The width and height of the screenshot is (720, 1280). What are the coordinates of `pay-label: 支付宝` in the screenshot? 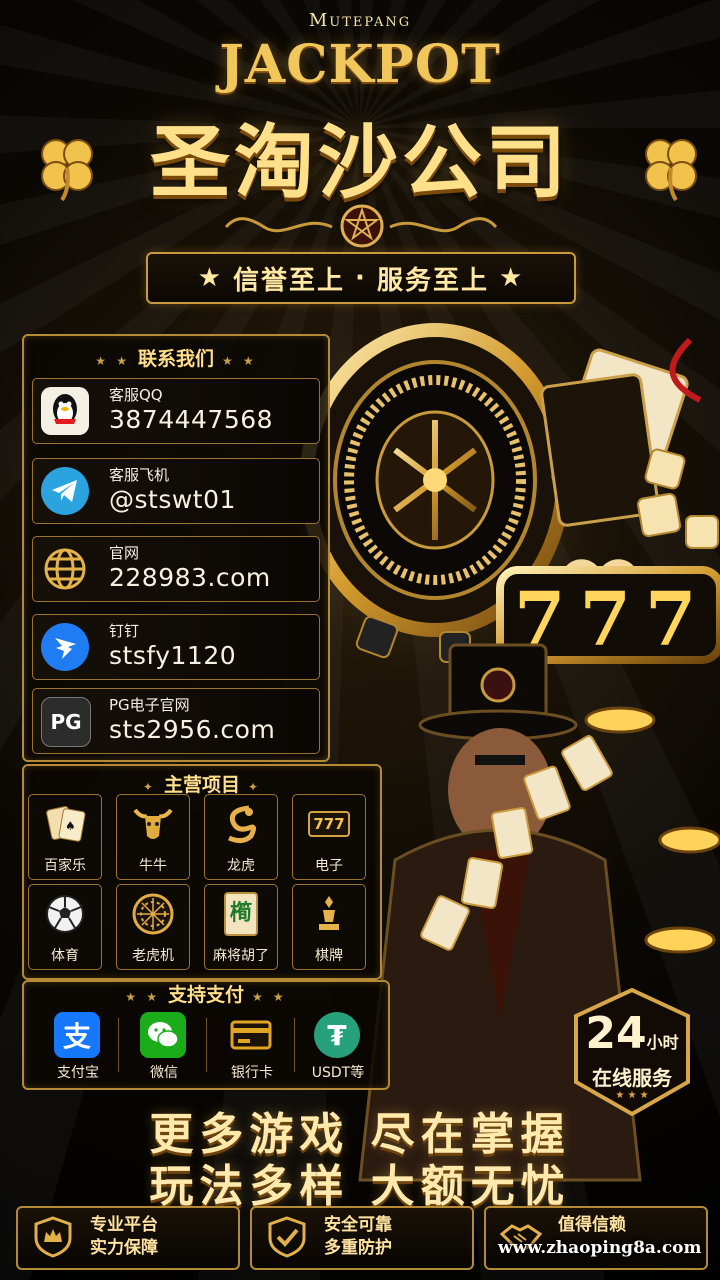 It's located at (78, 1073).